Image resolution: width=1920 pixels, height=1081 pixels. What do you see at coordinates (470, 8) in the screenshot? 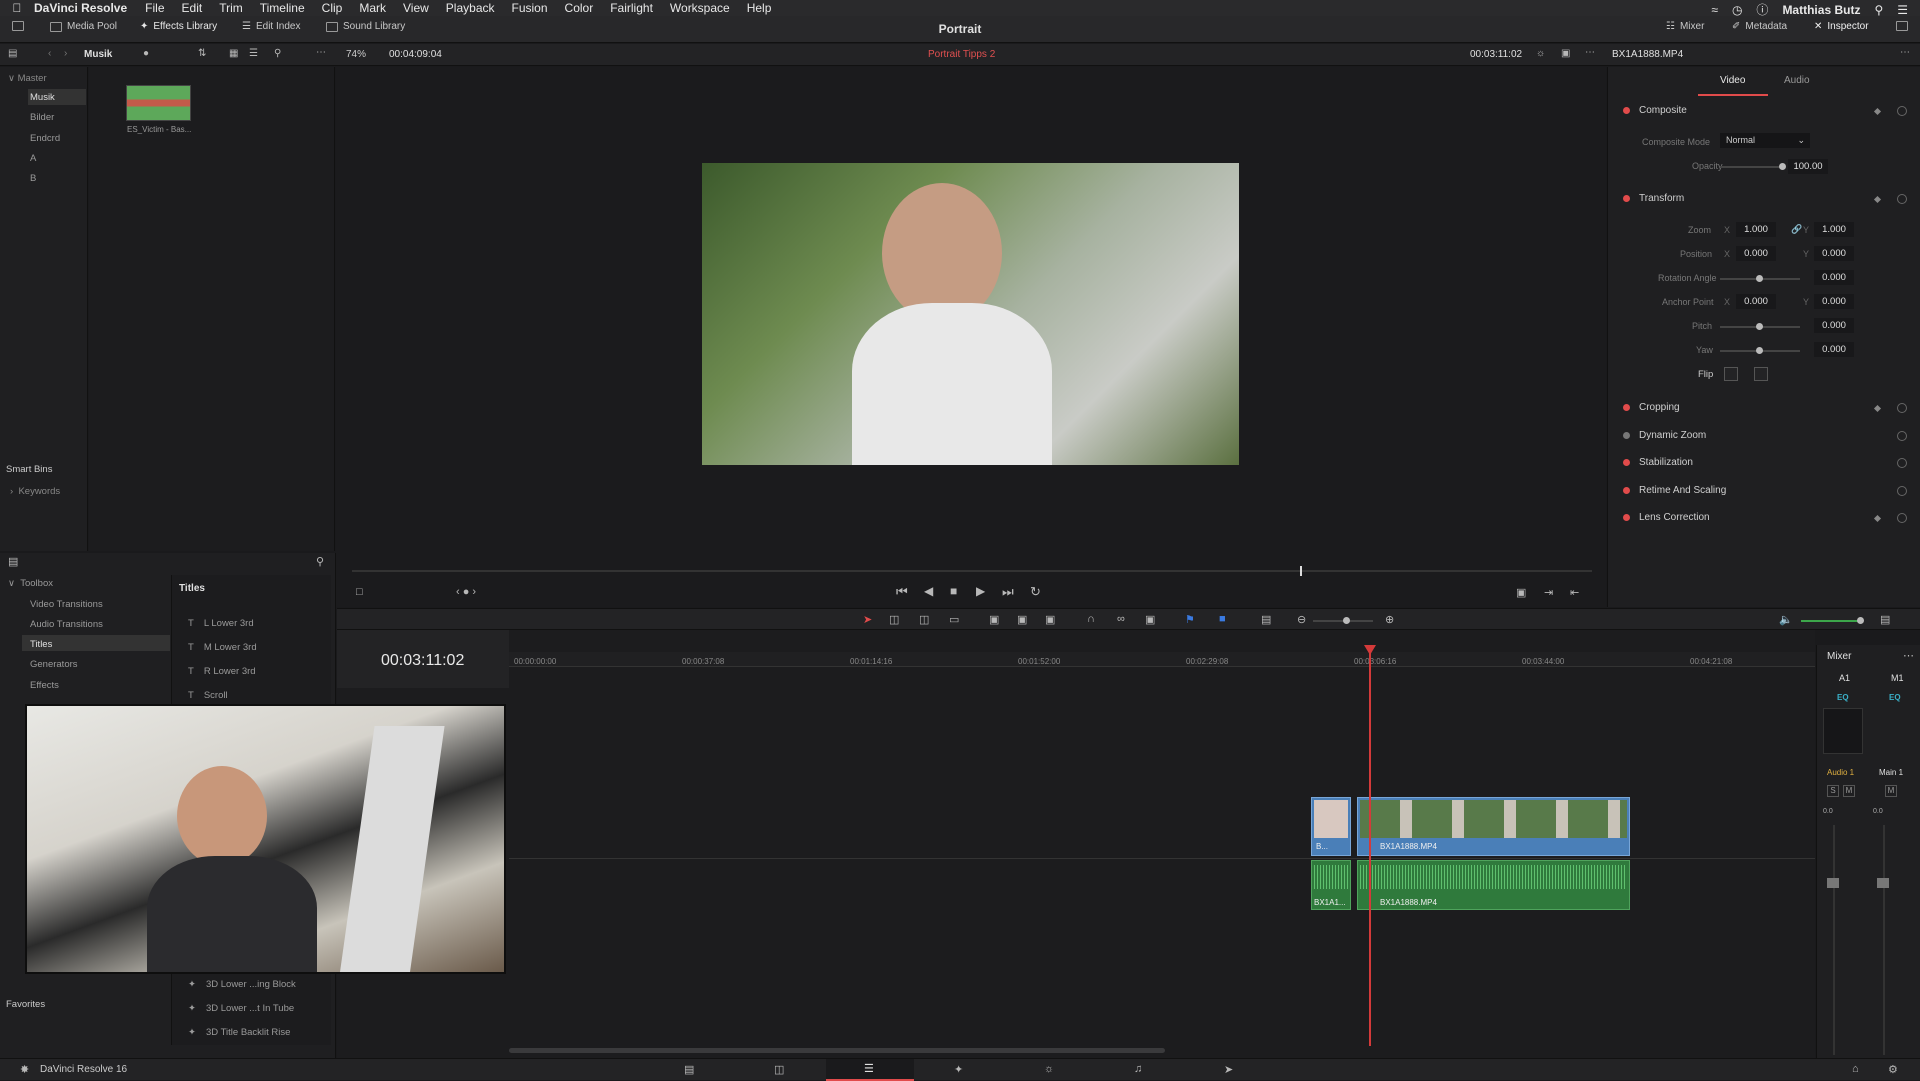
I see `menu-playback: Playback` at bounding box center [470, 8].